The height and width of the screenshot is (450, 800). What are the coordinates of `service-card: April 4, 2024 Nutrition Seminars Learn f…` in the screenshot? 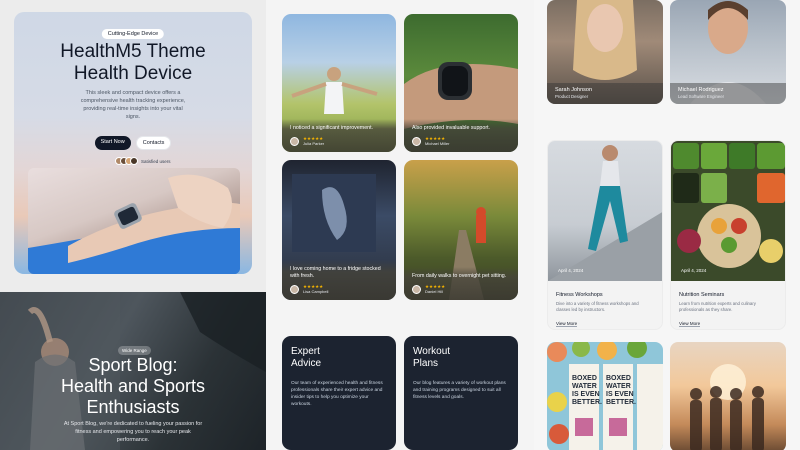 It's located at (728, 235).